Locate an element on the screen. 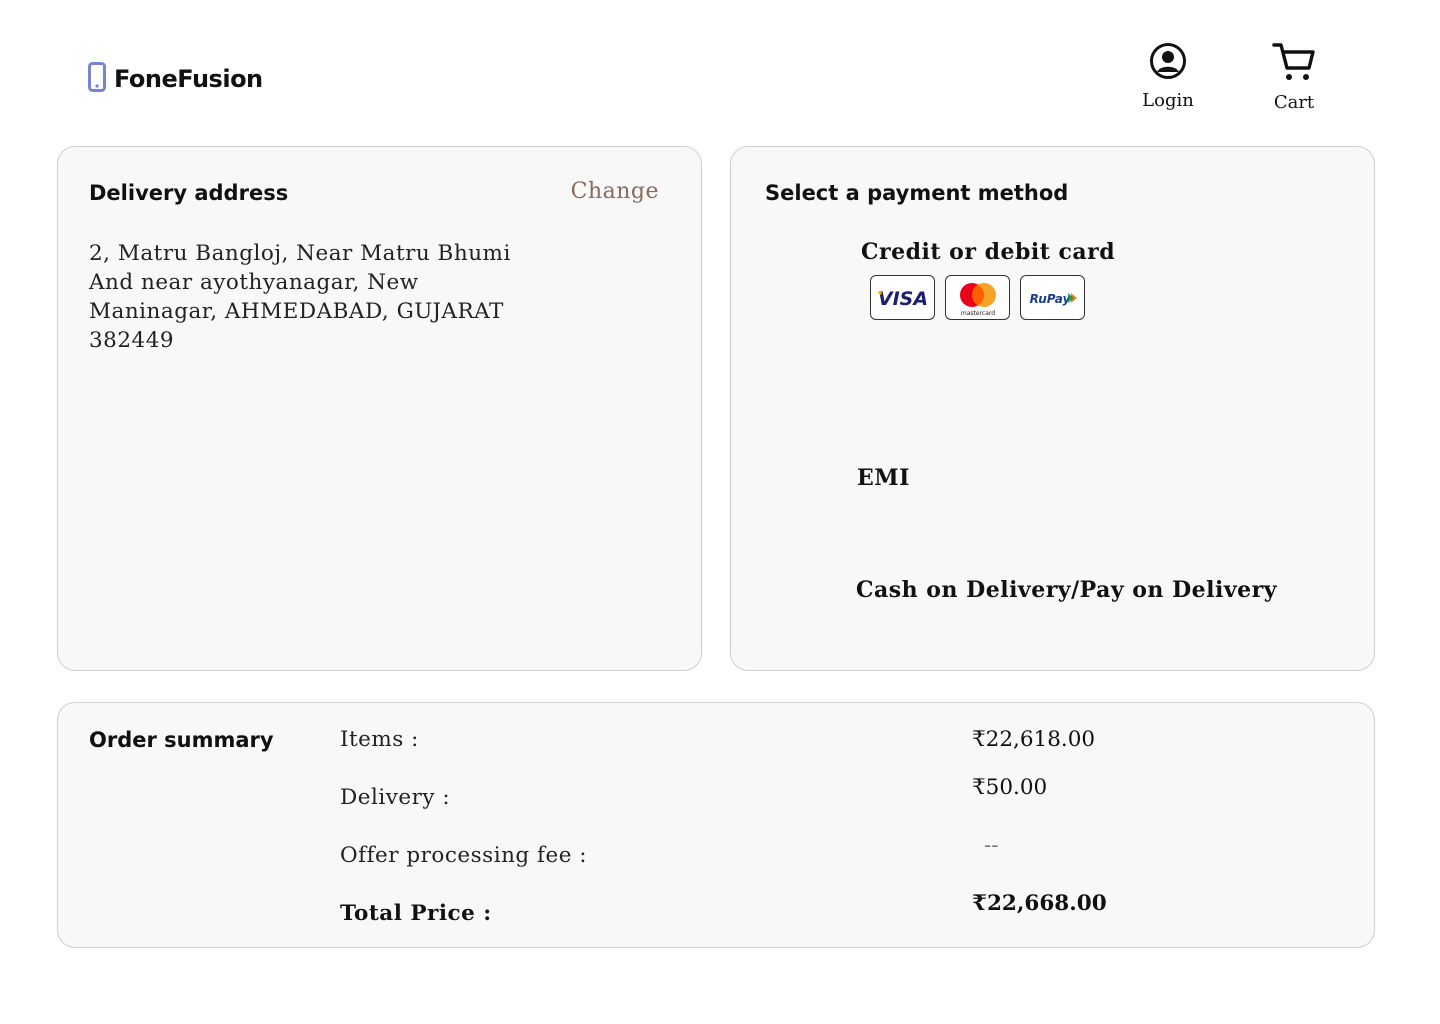 The width and height of the screenshot is (1440, 1024). visa-card-icon: VISA is located at coordinates (902, 297).